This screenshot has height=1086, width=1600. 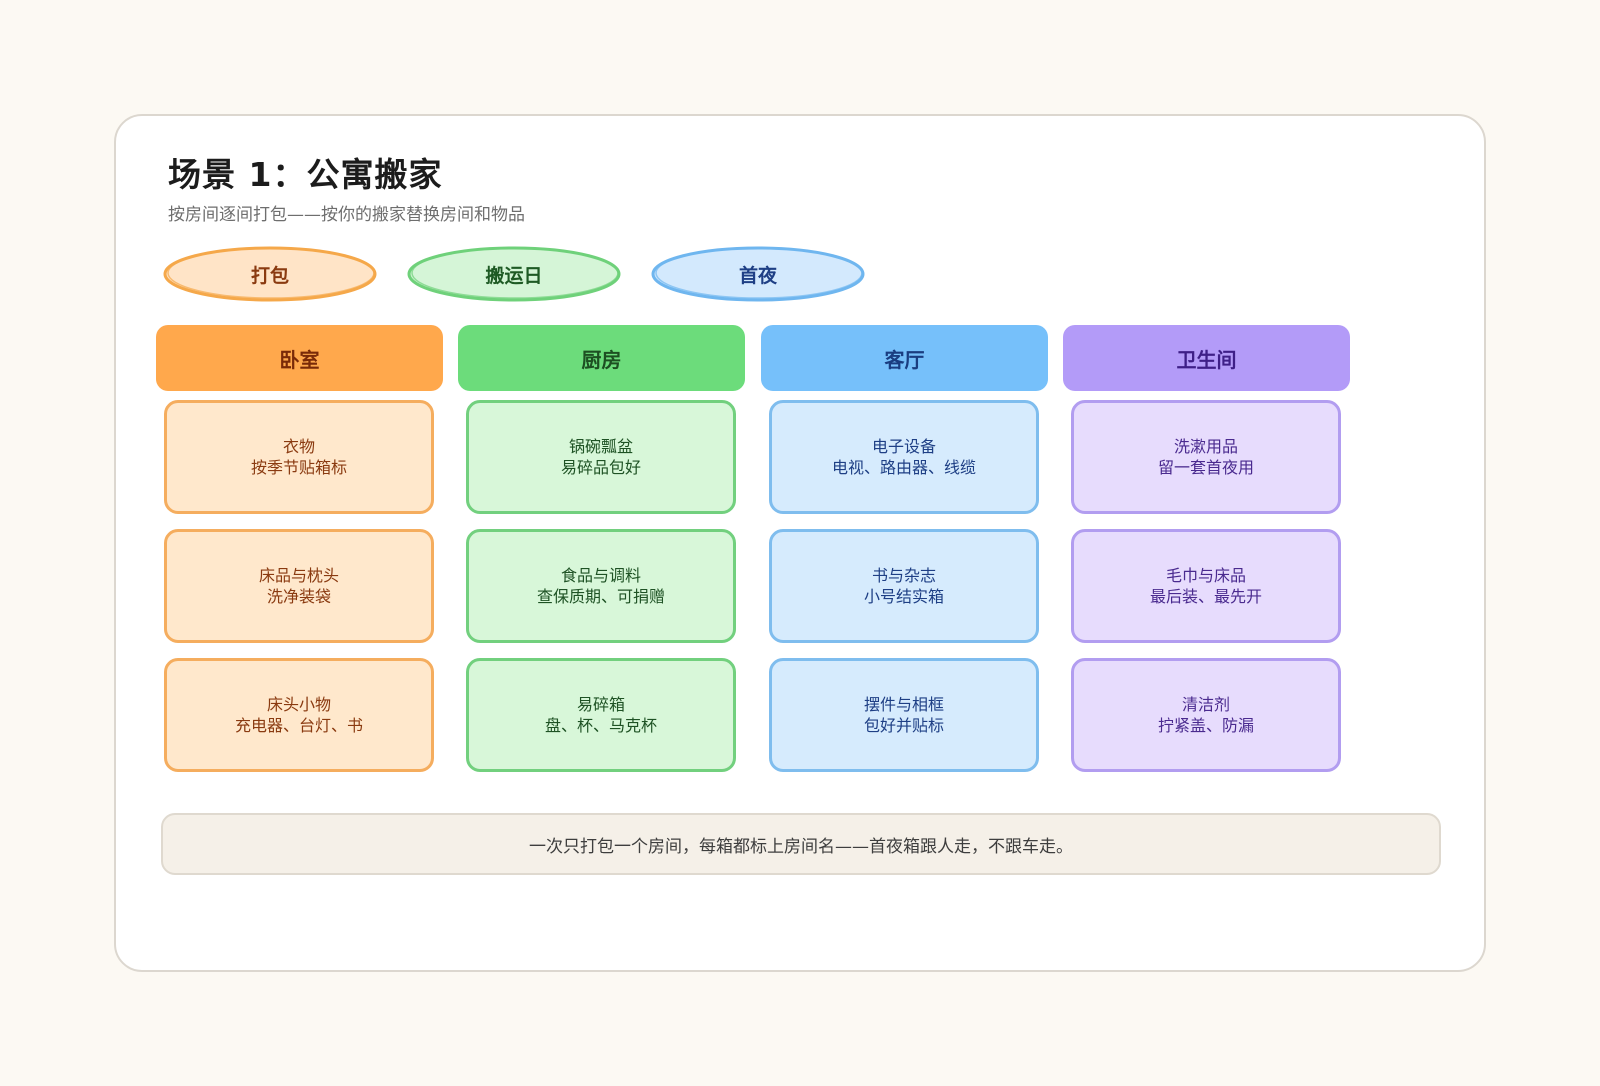 What do you see at coordinates (346, 215) in the screenshot?
I see `page-subtitle: 按房间逐间打包——按你的搬家替换房间和物品` at bounding box center [346, 215].